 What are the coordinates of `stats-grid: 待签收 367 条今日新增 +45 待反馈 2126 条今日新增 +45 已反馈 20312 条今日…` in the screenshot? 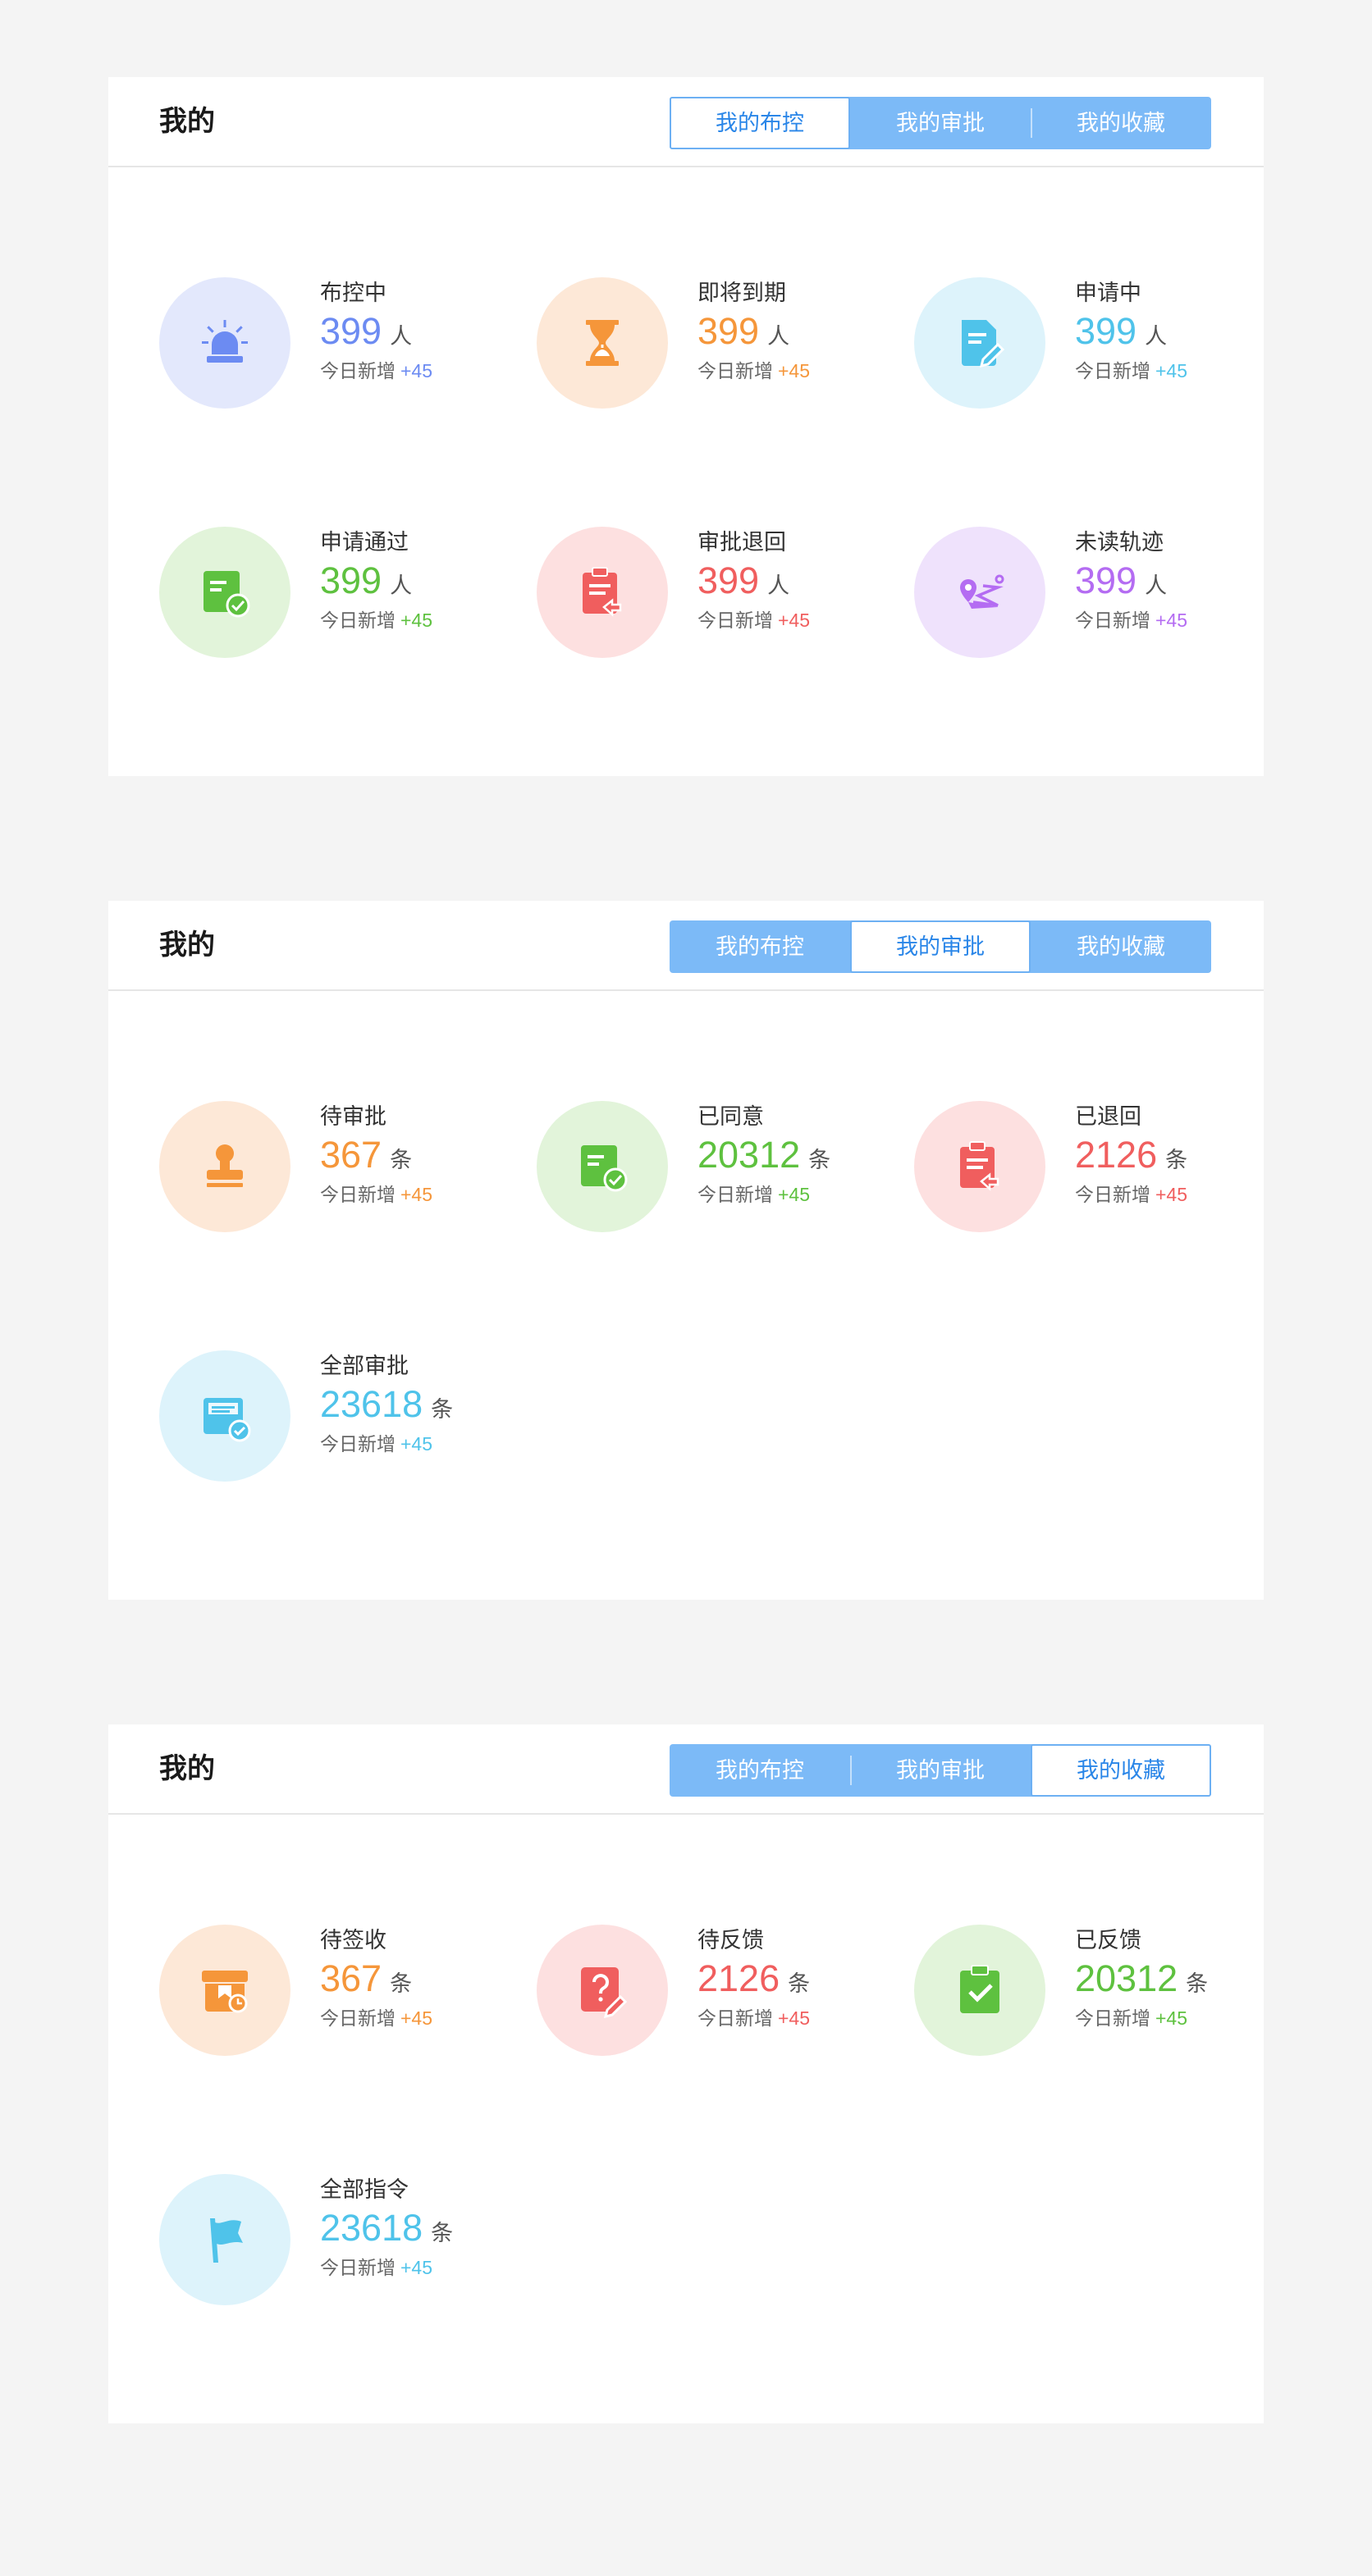 It's located at (700, 2115).